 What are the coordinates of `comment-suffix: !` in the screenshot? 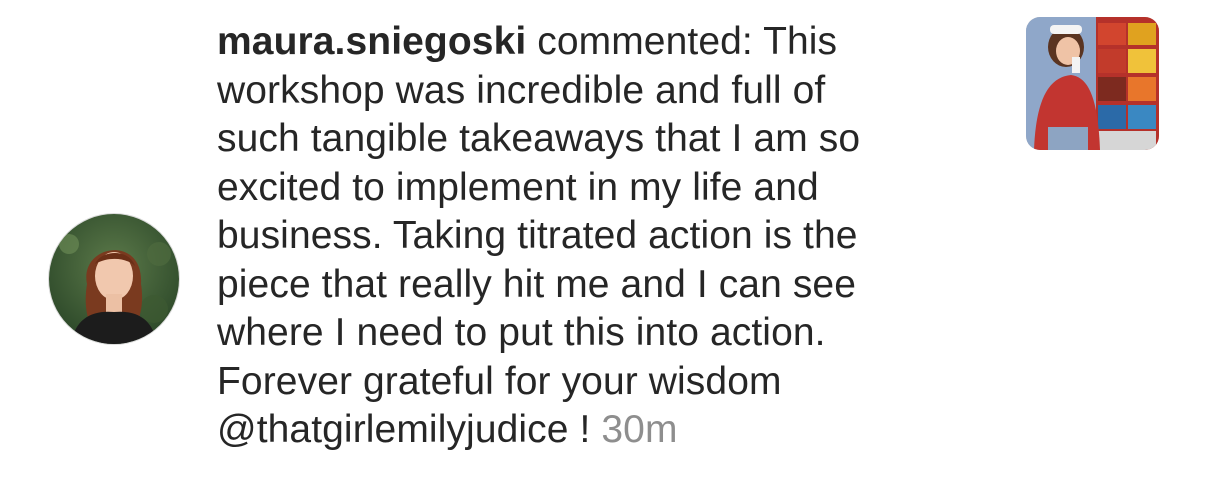 It's located at (585, 429).